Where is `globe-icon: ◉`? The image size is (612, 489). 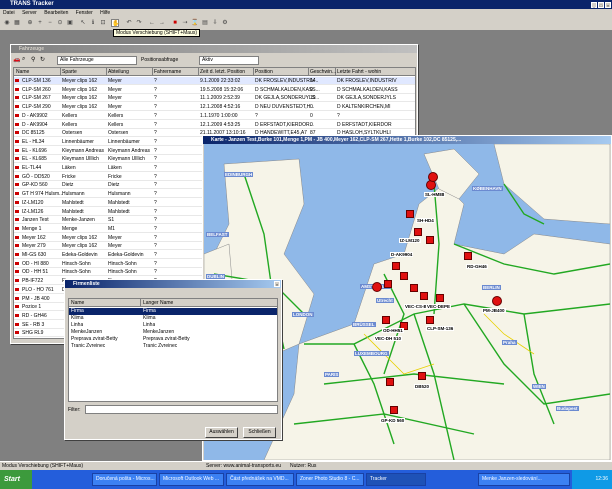 globe-icon: ◉ is located at coordinates (7, 23).